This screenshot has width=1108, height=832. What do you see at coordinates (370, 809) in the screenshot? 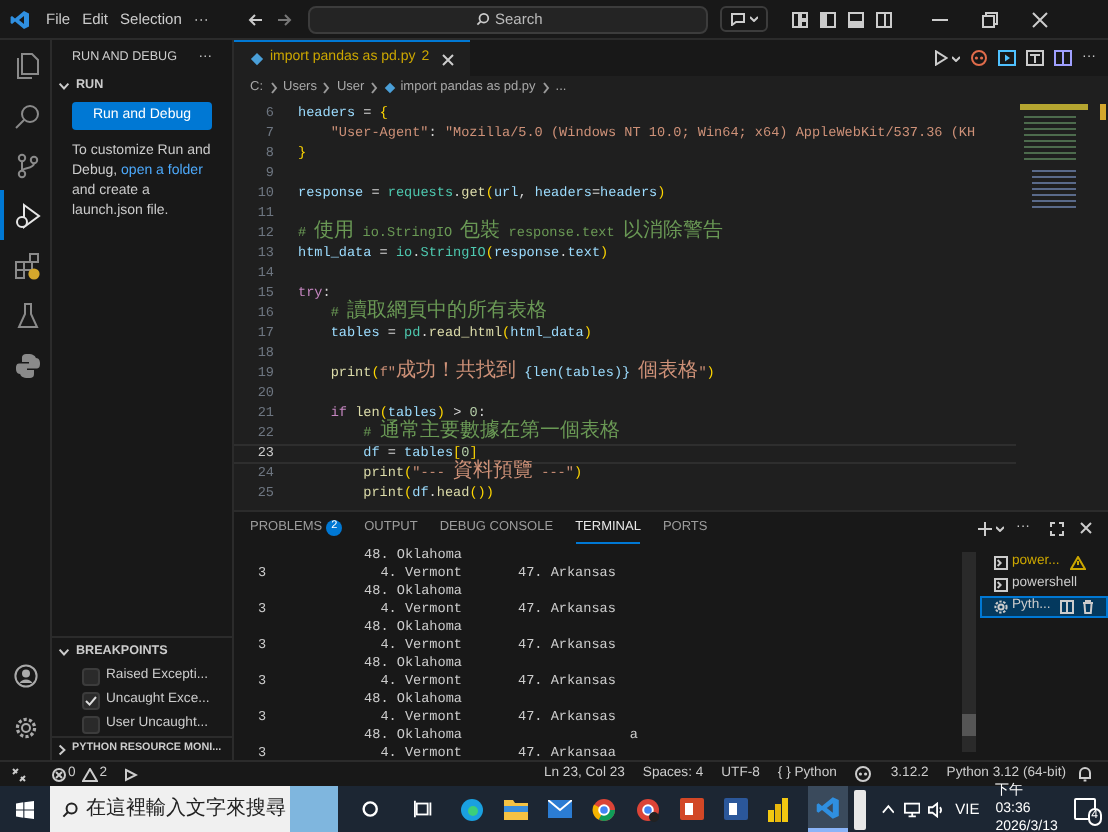
I see `cortana-icon` at bounding box center [370, 809].